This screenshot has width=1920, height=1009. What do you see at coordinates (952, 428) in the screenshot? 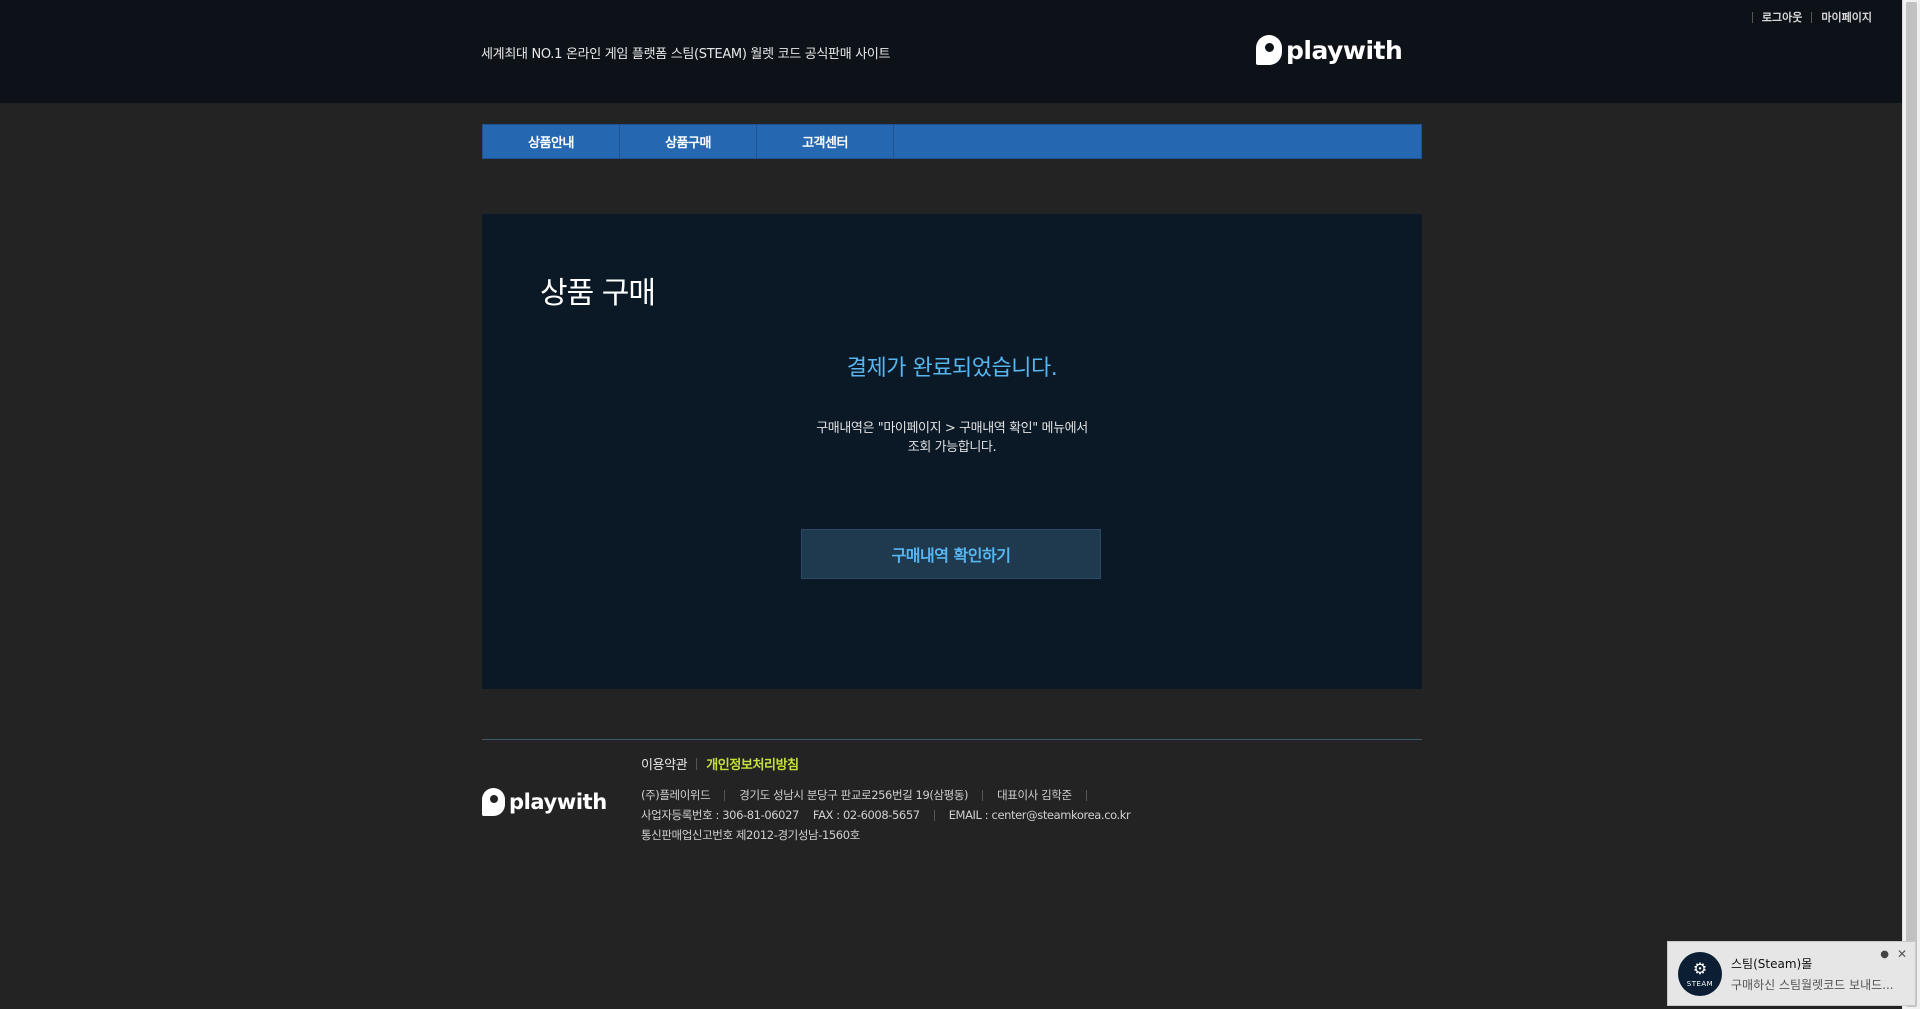
I see `info-line-1: 구매내역은 "마이페이지 > 구매내역 확인" 메뉴에서` at bounding box center [952, 428].